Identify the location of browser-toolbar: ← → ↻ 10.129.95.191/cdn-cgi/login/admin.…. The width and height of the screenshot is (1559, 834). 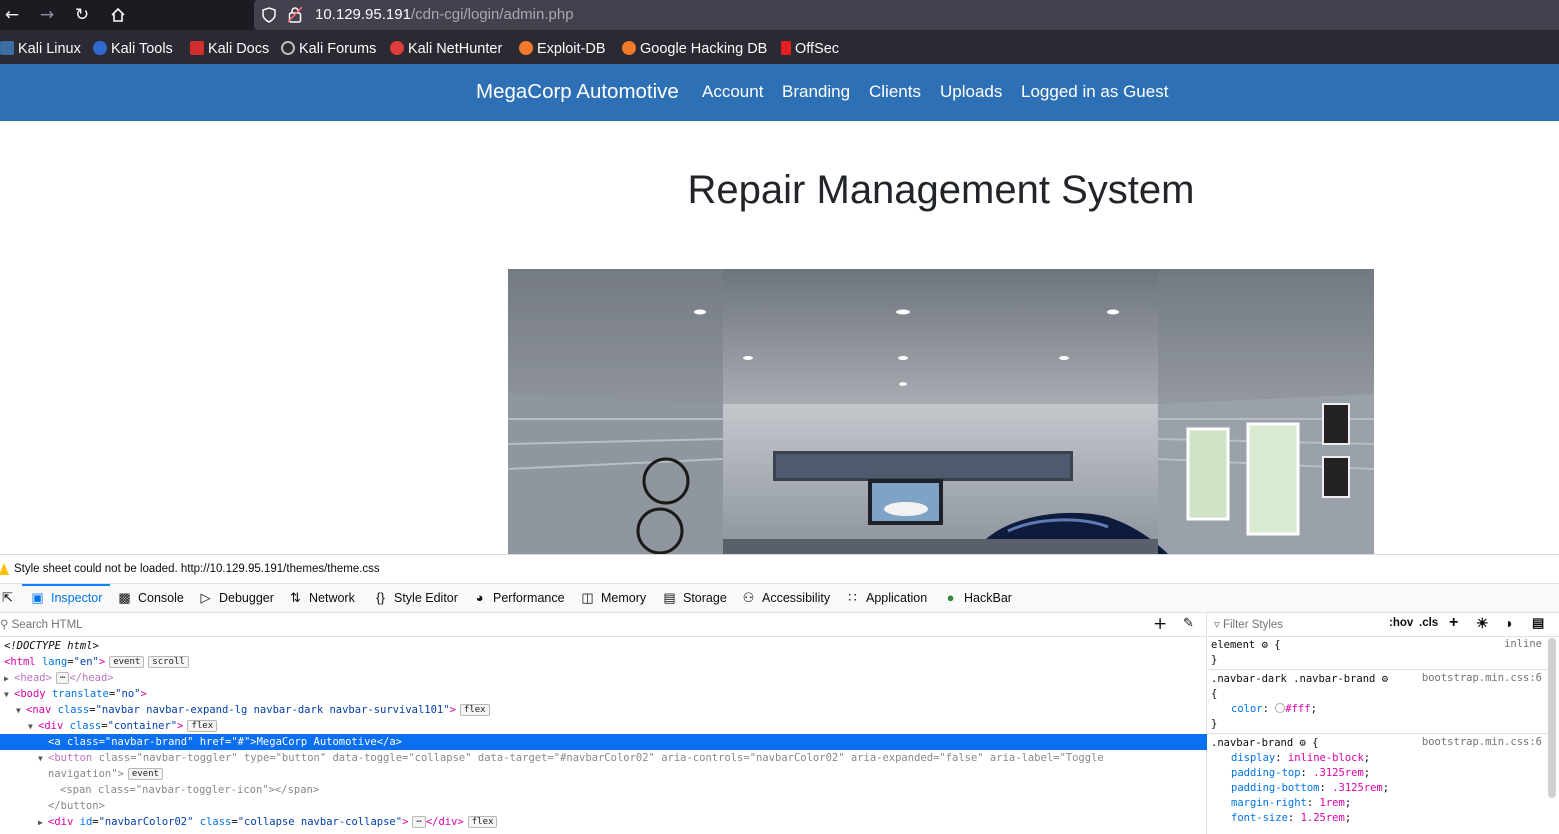
(779, 15).